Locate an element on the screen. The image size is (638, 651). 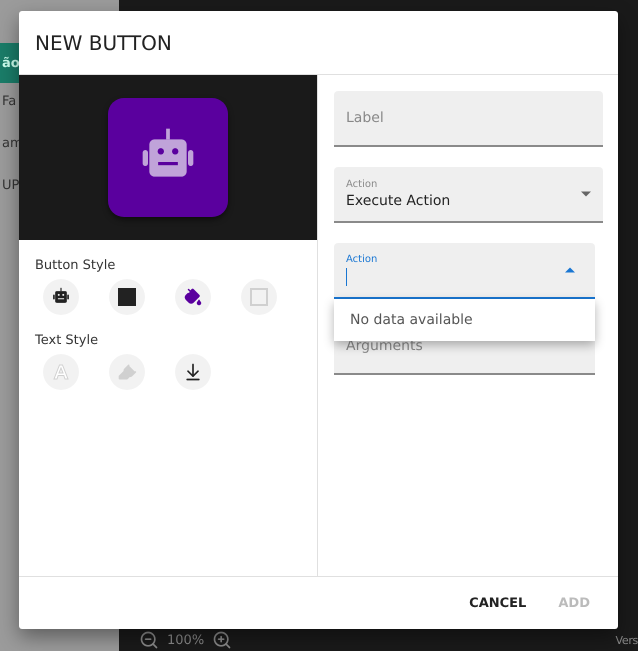
paint-bucket-icon is located at coordinates (193, 297).